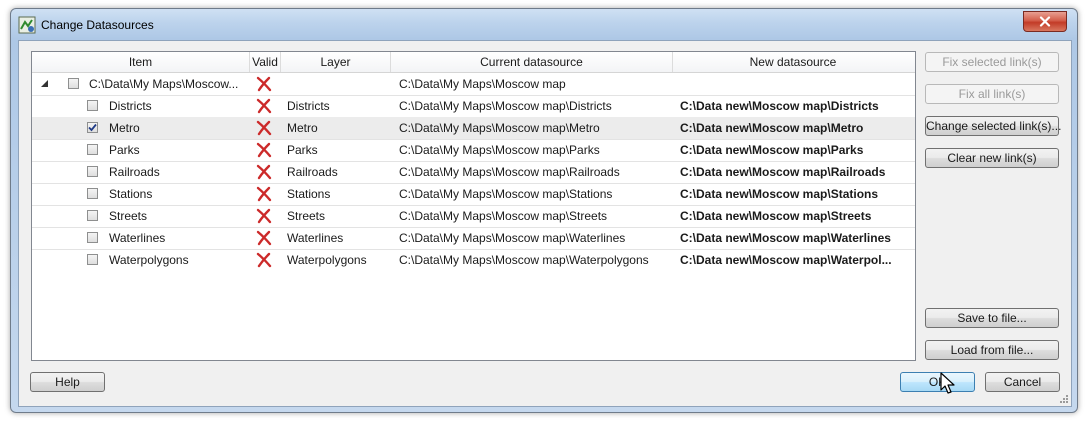 This screenshot has width=1087, height=425. Describe the element at coordinates (327, 260) in the screenshot. I see `row-layer: Waterpolygons` at that location.